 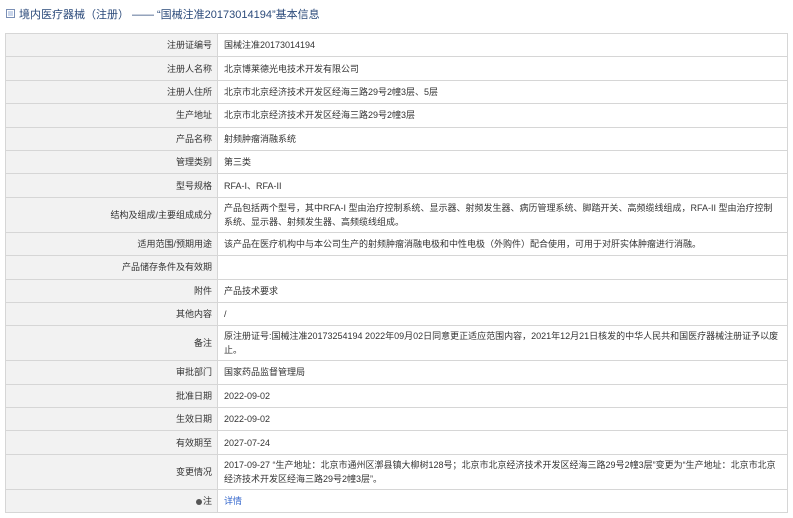 I want to click on details-link: 详情, so click(x=233, y=501).